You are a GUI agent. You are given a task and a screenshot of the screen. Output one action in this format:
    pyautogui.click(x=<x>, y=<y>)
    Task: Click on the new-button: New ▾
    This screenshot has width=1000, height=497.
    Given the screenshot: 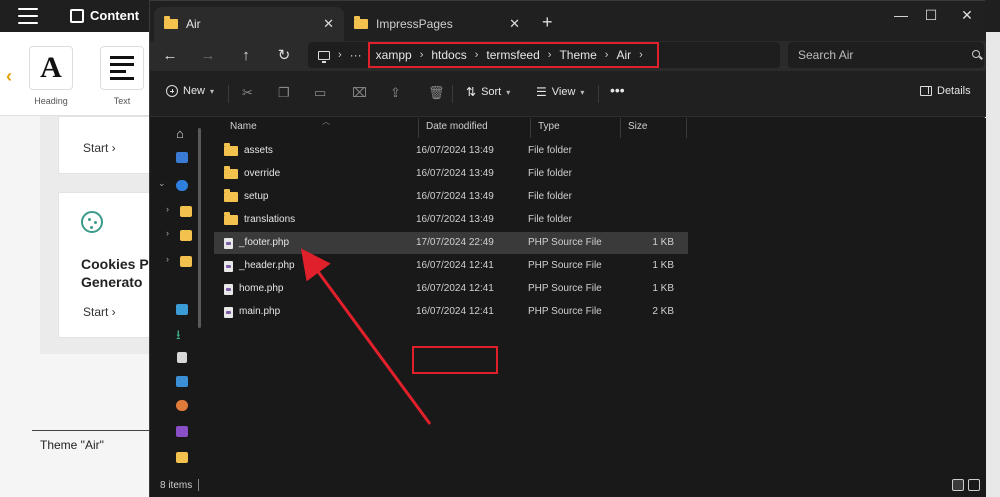 What is the action you would take?
    pyautogui.click(x=190, y=91)
    